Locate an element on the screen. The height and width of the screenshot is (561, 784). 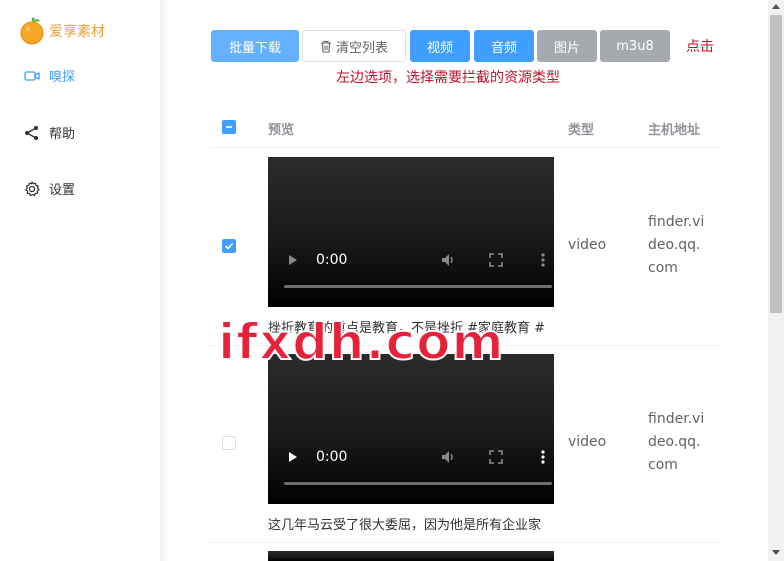
share-icon is located at coordinates (32, 133).